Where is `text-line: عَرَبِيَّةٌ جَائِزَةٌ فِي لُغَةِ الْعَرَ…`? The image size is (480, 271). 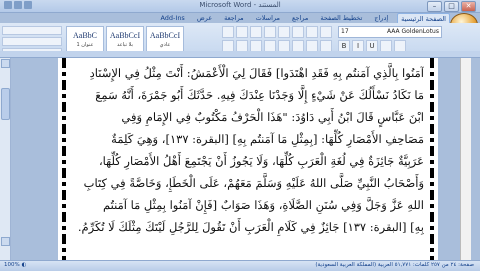 text-line: عَرَبِيَّةٌ جَائِزَةٌ فِي لُغَةِ الْعَرَ… is located at coordinates (261, 161).